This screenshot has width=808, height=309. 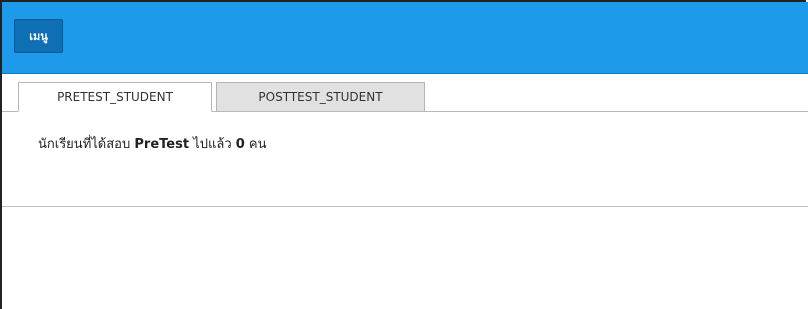 I want to click on pretest-status-text: นักเรียนที่ได้สอบ PreTest ไปแล้ว 0 คน, so click(x=152, y=143).